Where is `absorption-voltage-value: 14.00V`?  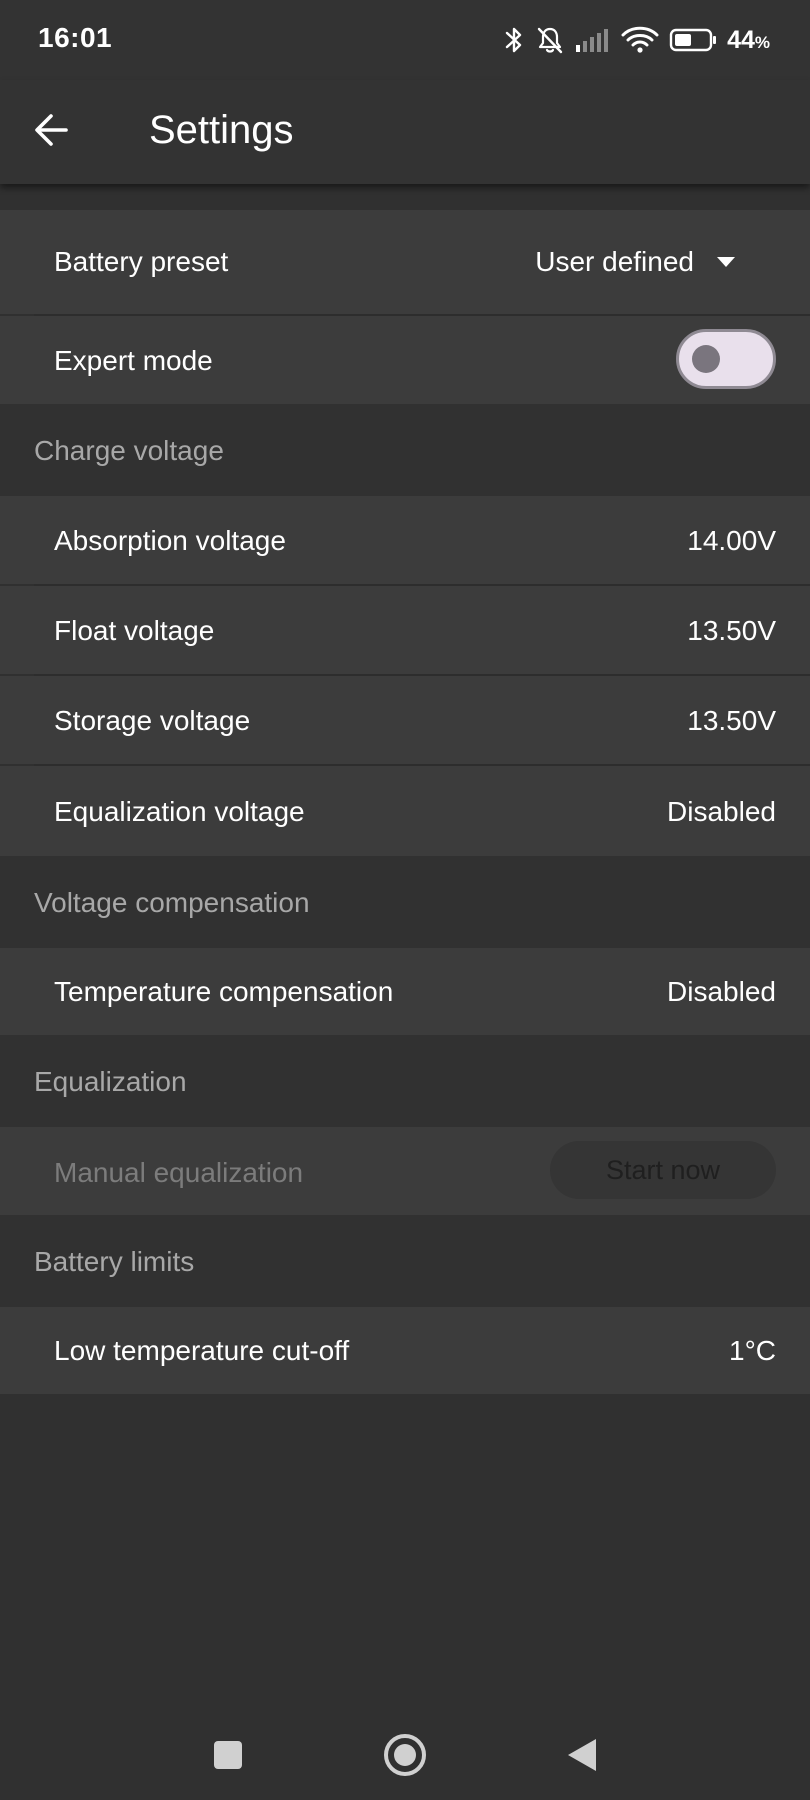 absorption-voltage-value: 14.00V is located at coordinates (731, 540).